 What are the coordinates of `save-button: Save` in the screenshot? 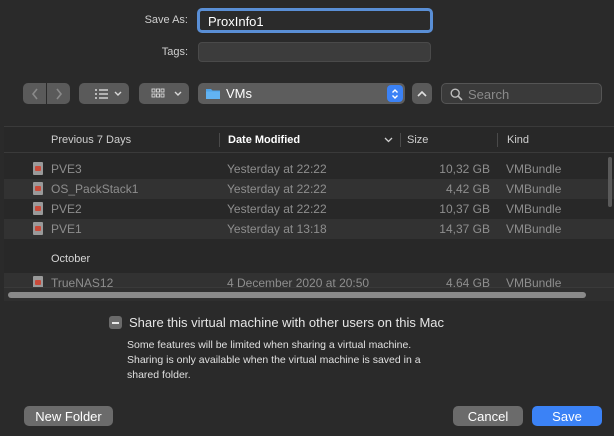 It's located at (567, 416).